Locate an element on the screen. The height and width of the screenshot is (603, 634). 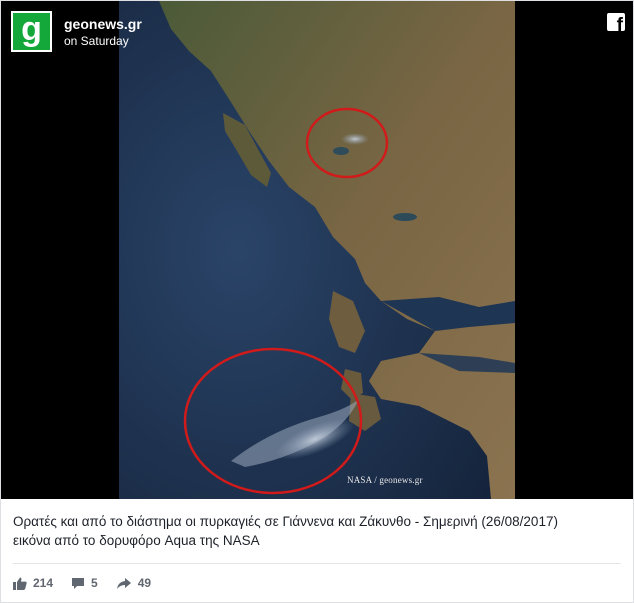
like-action: 214 is located at coordinates (33, 583).